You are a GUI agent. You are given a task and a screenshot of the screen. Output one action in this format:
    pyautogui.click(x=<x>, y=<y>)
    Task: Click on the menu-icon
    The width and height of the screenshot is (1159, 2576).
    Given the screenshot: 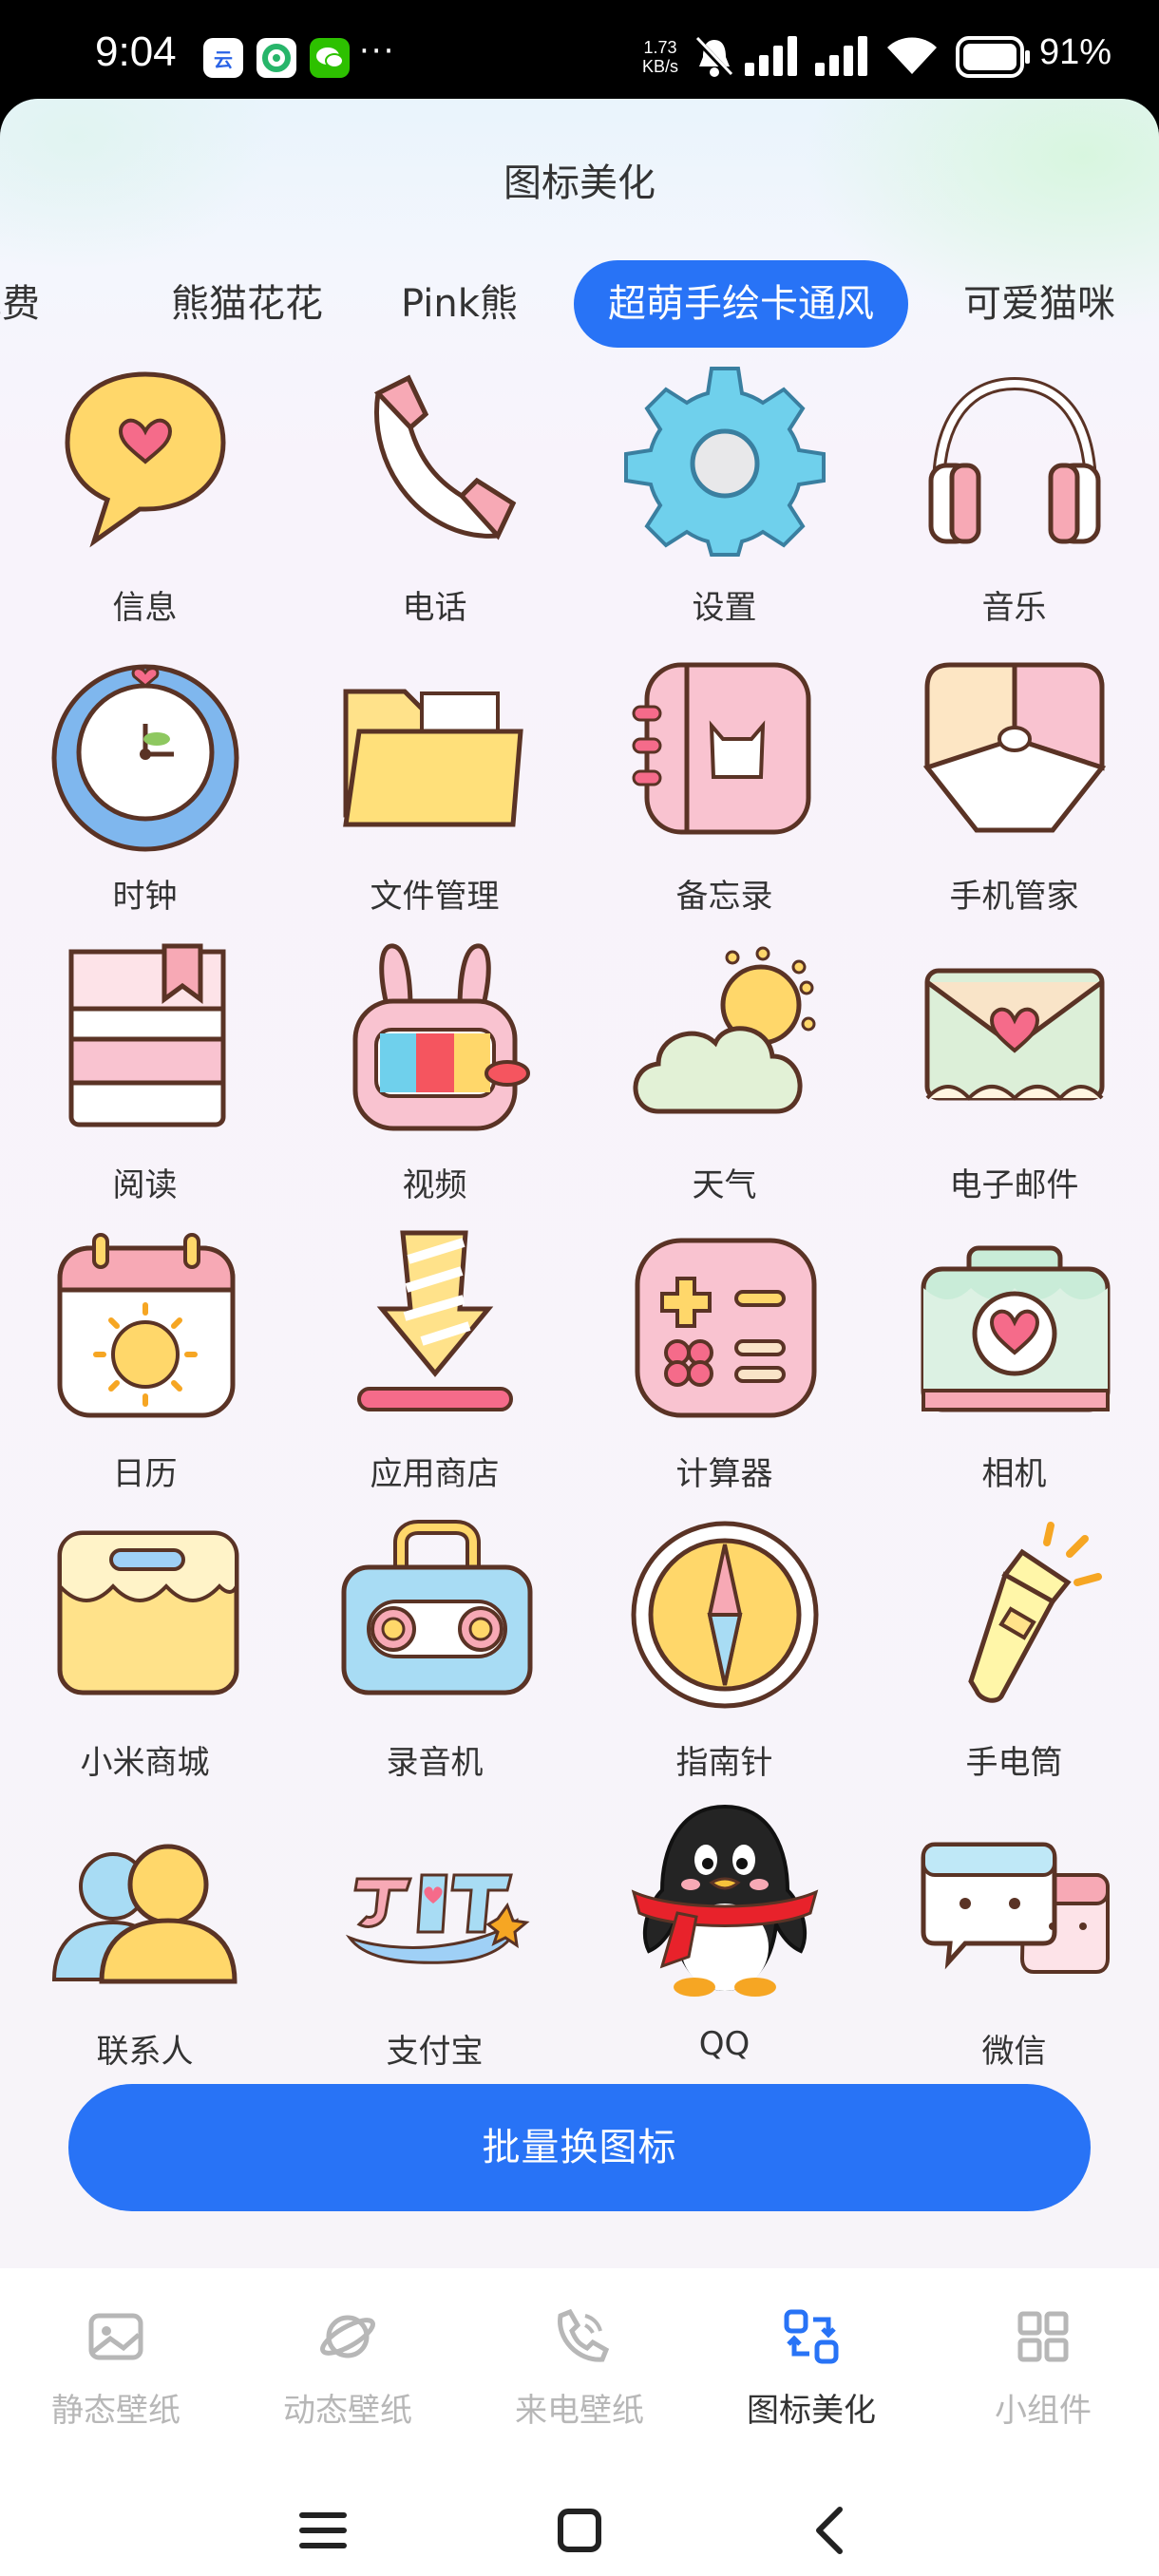 What is the action you would take?
    pyautogui.click(x=323, y=2530)
    